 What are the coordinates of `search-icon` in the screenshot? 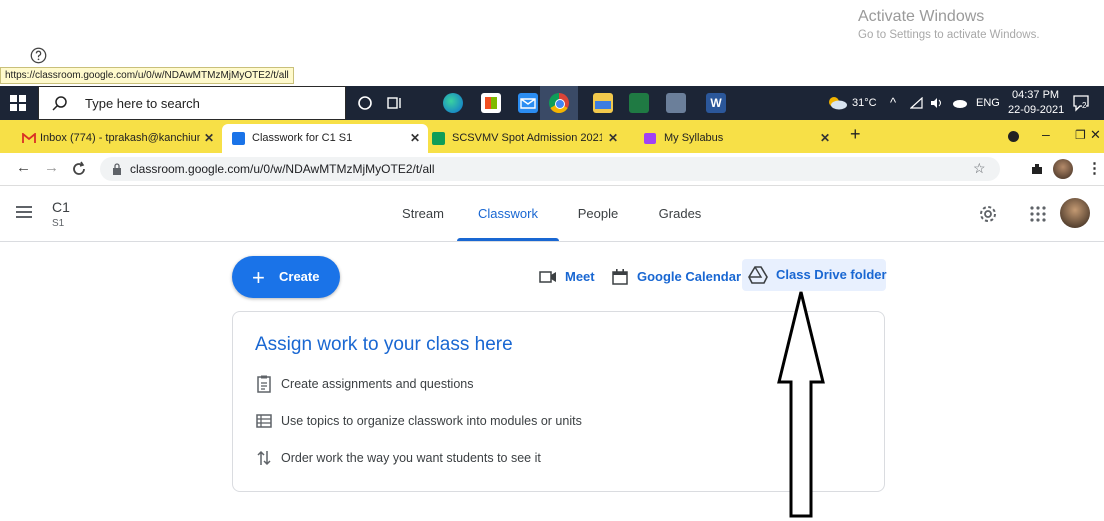 It's located at (59, 103).